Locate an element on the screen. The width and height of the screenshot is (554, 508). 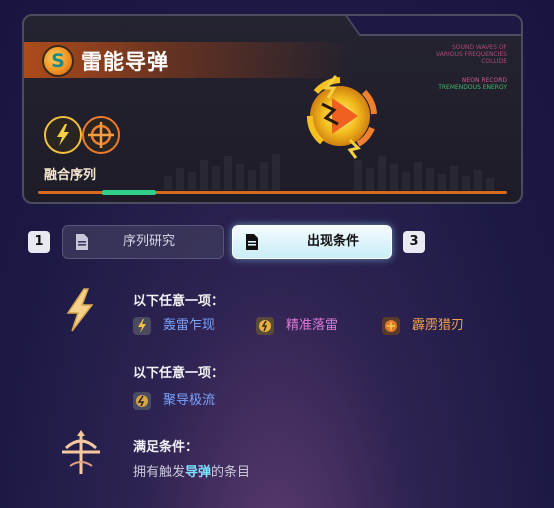
info-line: VARIOUS FREQUENCIES is located at coordinates (471, 54).